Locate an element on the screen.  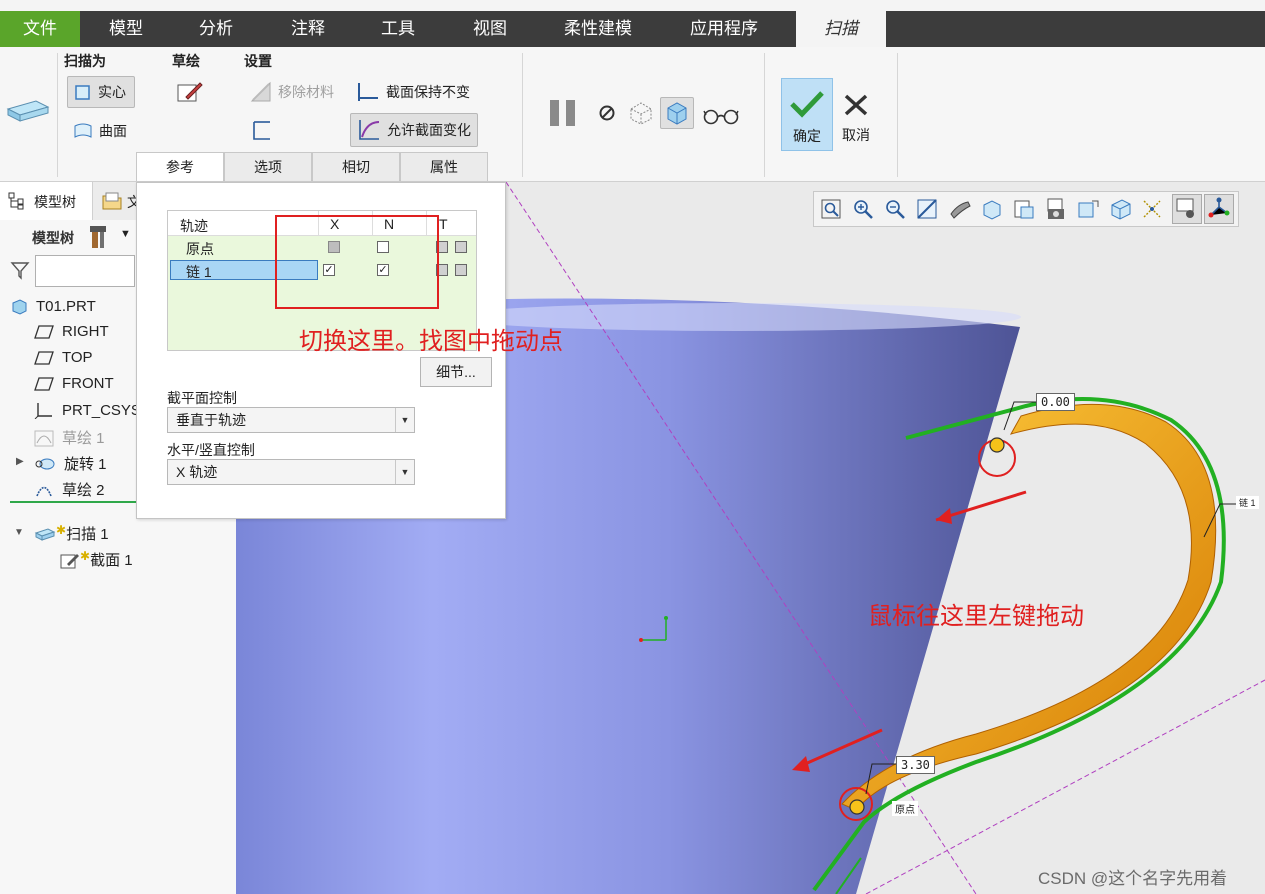
solid-label: 实心 is located at coordinates (112, 92).